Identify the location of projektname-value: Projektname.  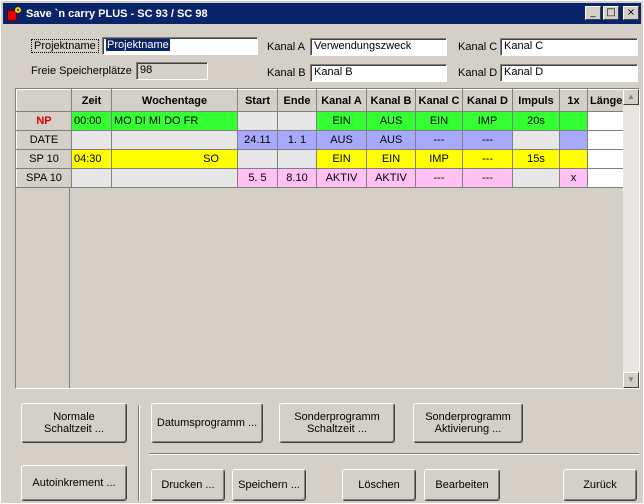
(138, 45).